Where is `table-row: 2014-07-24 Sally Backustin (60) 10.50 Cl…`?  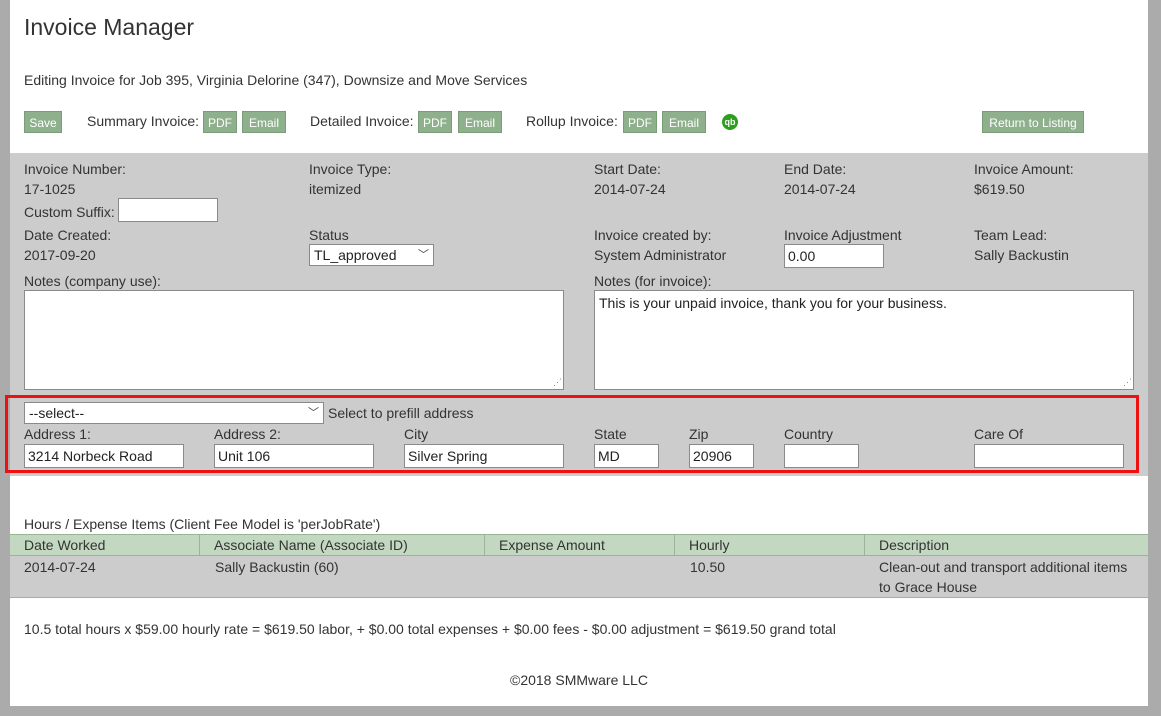 table-row: 2014-07-24 Sally Backustin (60) 10.50 Cl… is located at coordinates (579, 577).